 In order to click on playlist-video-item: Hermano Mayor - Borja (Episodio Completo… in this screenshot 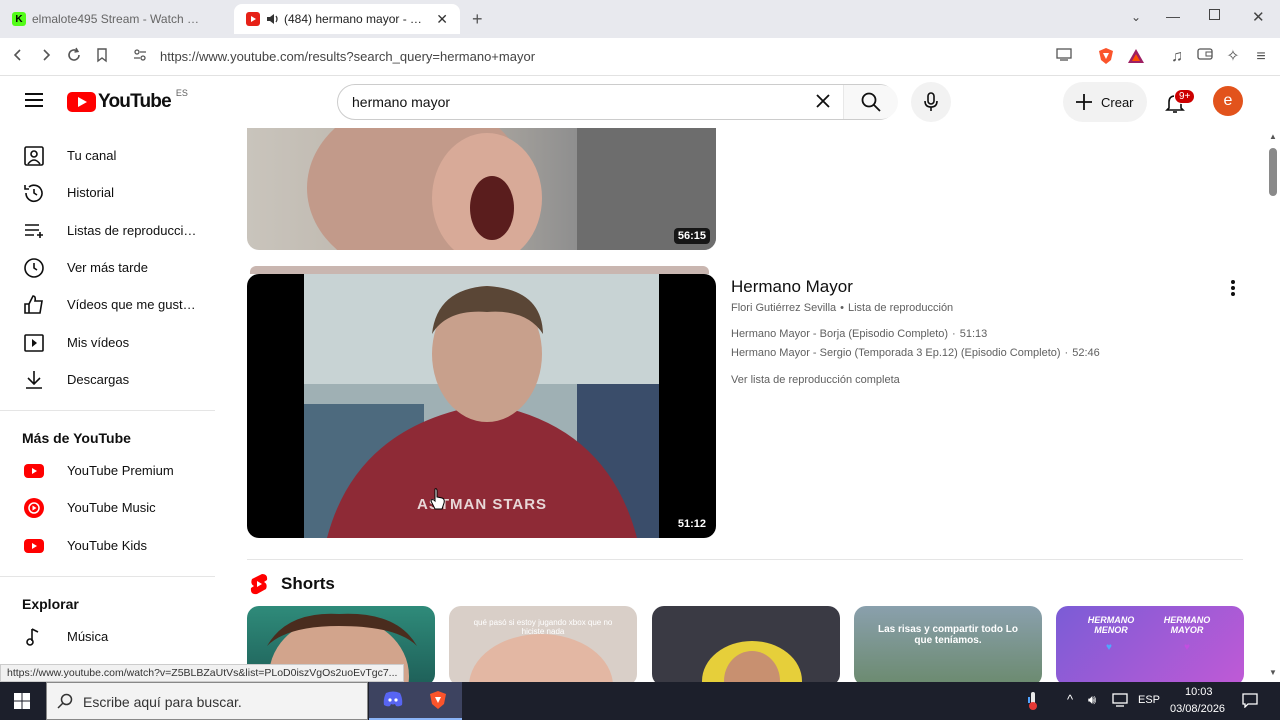, I will do `click(859, 334)`.